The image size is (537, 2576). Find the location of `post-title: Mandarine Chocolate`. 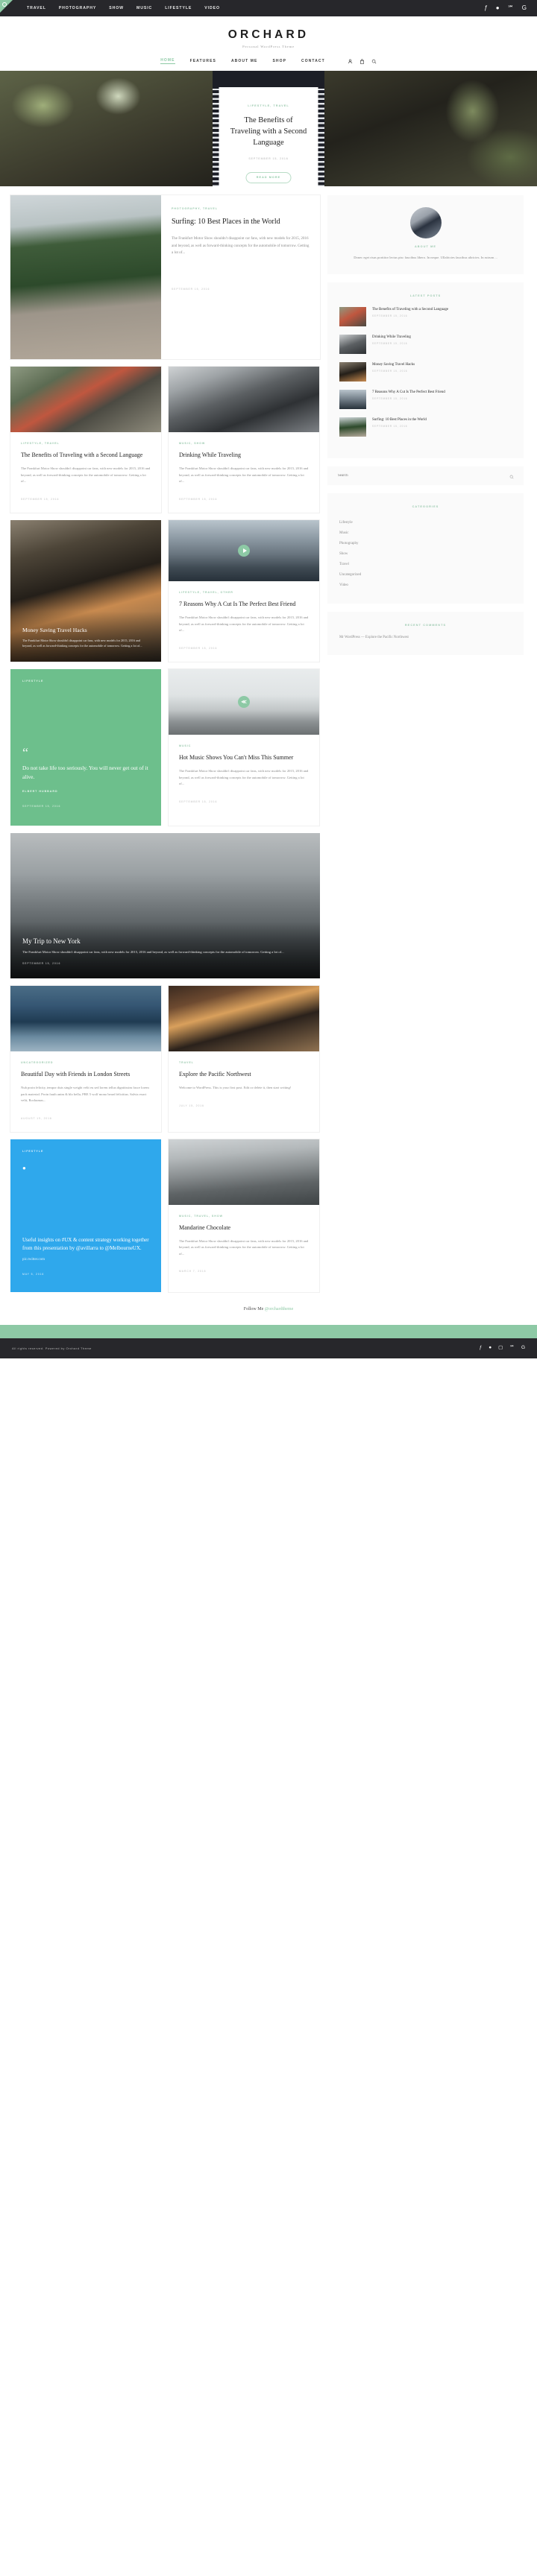

post-title: Mandarine Chocolate is located at coordinates (244, 1228).